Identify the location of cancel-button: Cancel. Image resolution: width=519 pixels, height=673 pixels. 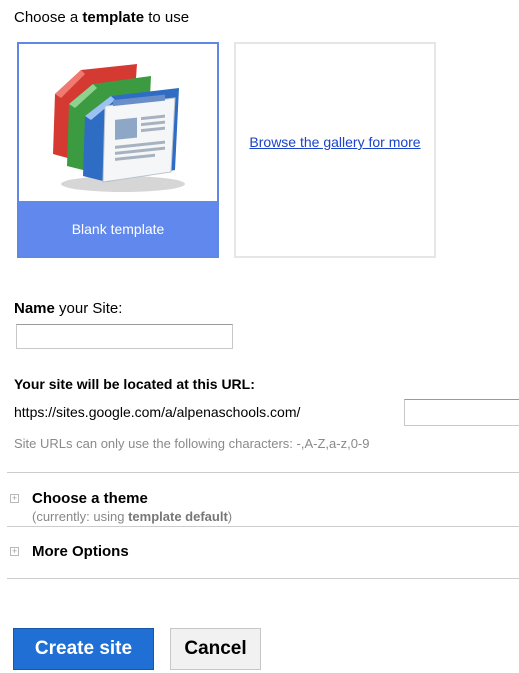
(215, 649).